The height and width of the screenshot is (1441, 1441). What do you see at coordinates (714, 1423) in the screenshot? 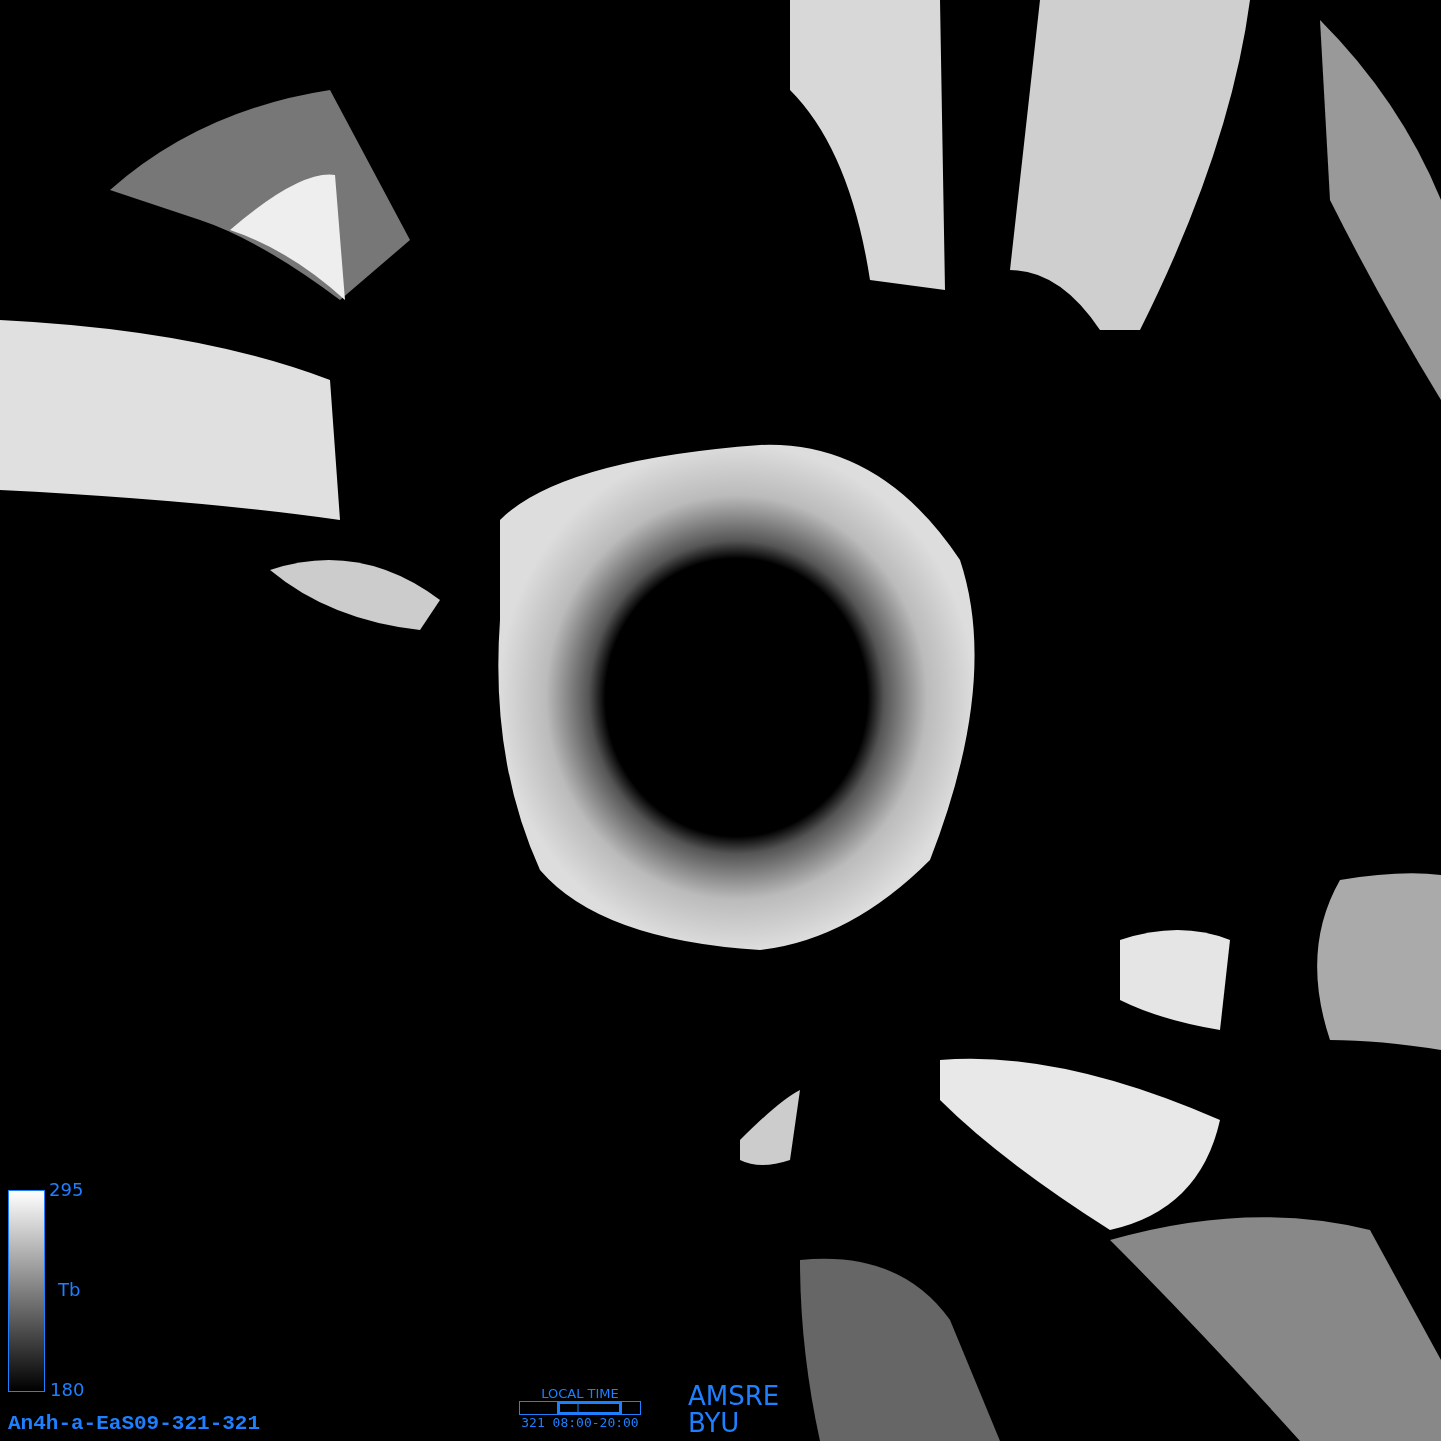
I see `credit-label: BYU` at bounding box center [714, 1423].